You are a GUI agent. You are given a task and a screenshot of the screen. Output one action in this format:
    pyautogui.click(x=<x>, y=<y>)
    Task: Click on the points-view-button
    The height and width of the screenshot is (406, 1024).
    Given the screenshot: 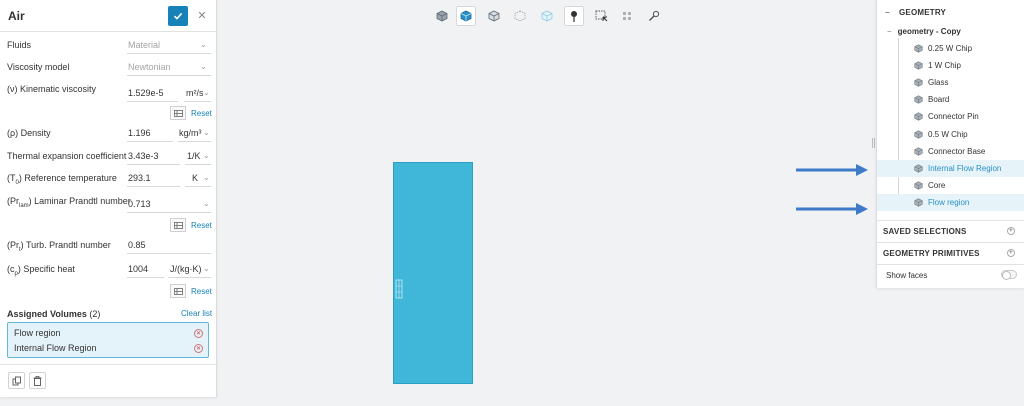 What is the action you would take?
    pyautogui.click(x=520, y=16)
    